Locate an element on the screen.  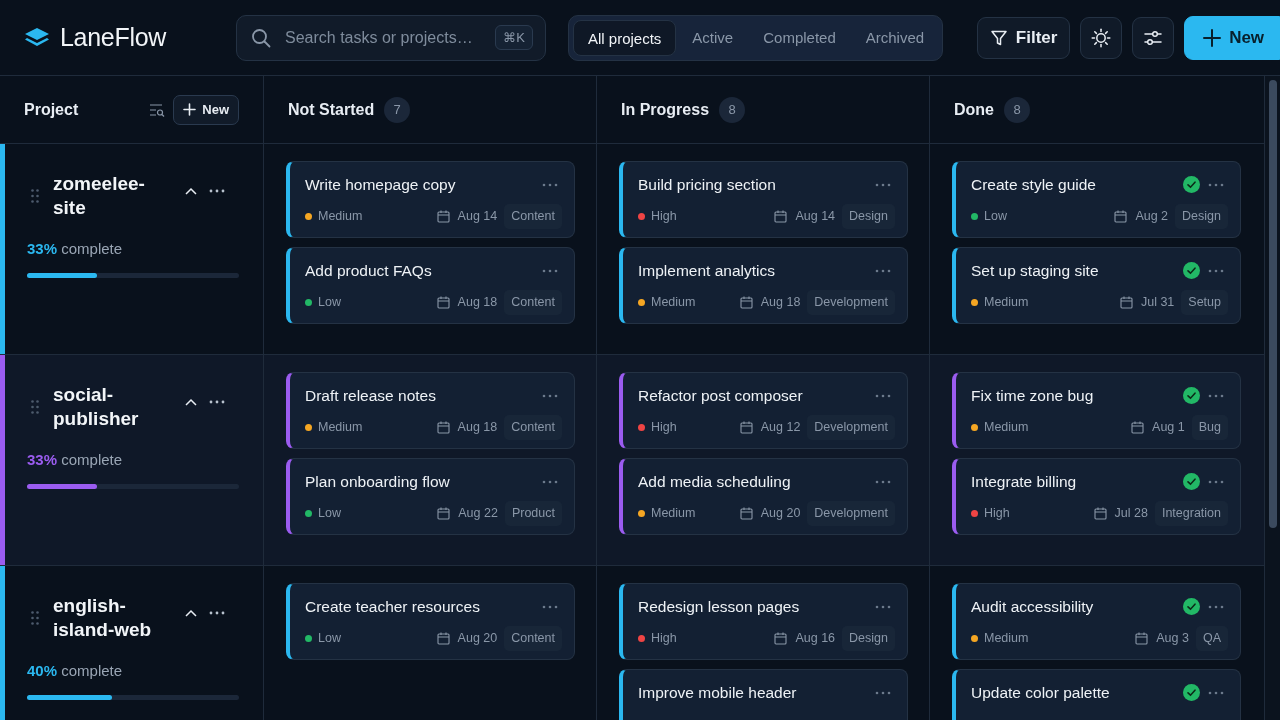
filter-tab: Completed is located at coordinates (799, 37).